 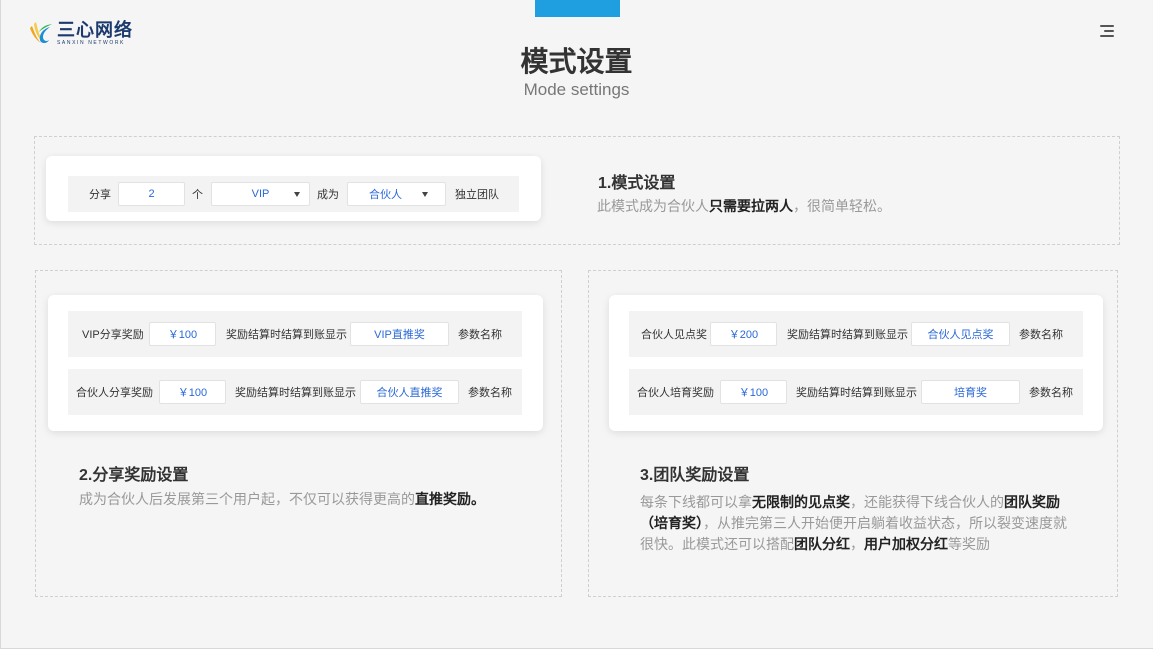 I want to click on param-name-input: 培育奖, so click(x=970, y=392).